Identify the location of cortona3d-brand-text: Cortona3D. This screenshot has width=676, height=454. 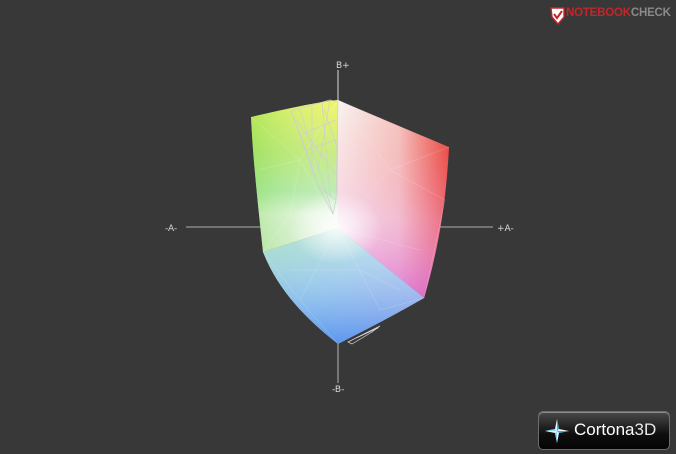
(615, 430).